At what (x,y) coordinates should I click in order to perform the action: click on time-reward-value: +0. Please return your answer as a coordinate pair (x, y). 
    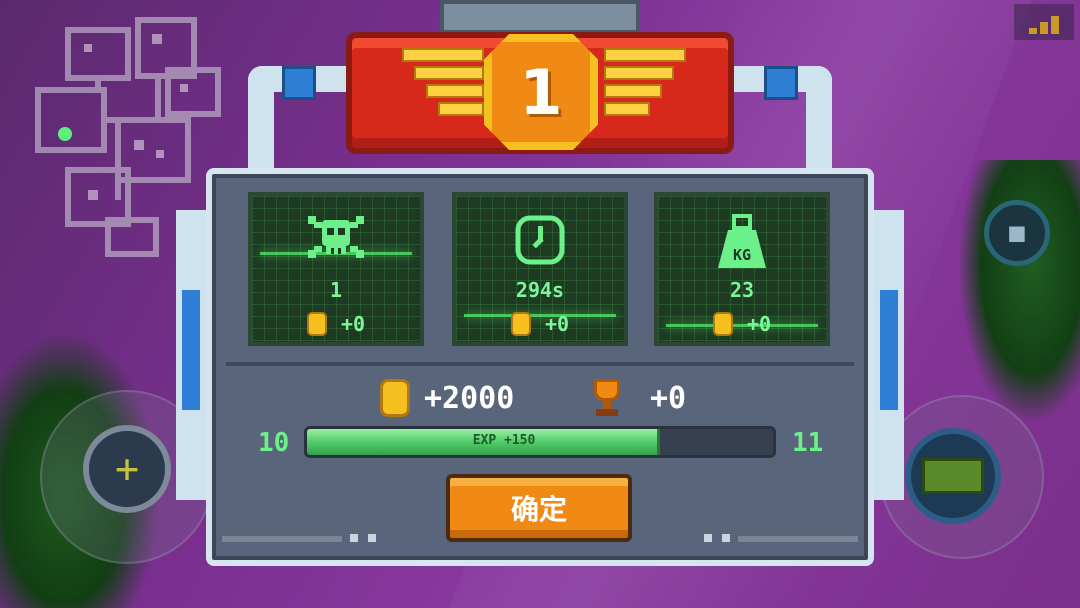
    Looking at the image, I should click on (557, 324).